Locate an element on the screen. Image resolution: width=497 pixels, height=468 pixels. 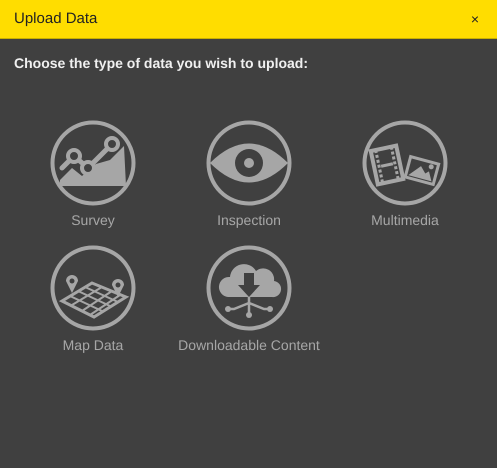
data-type-option: Map Data is located at coordinates (93, 300).